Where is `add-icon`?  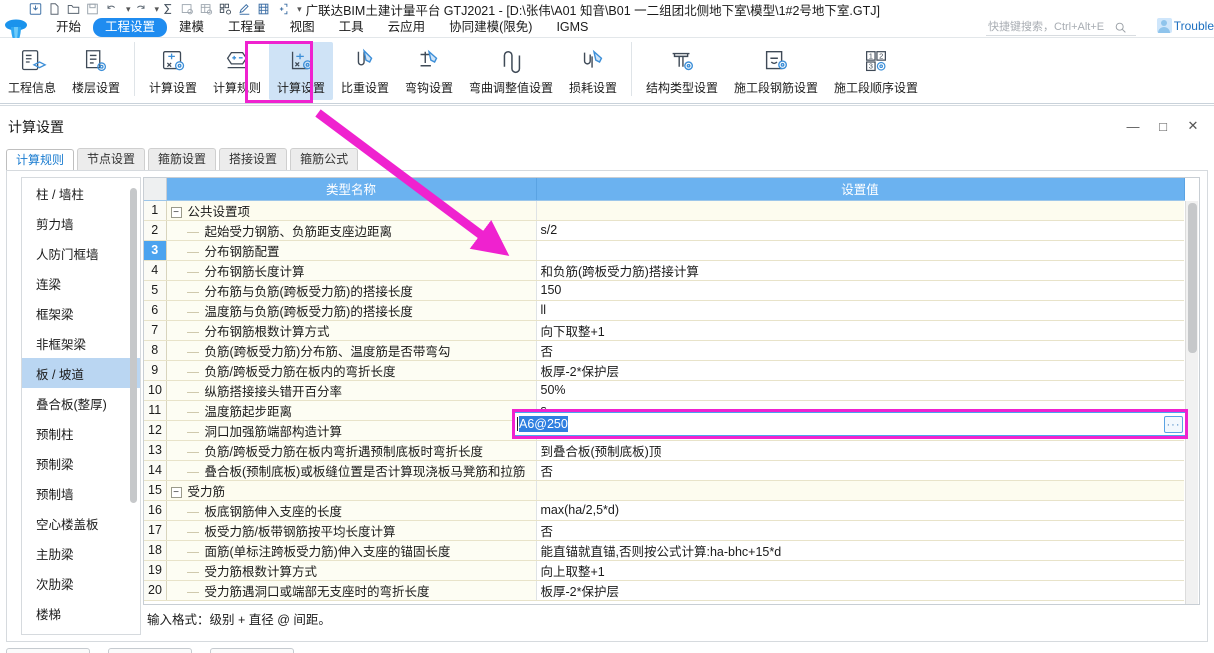 add-icon is located at coordinates (283, 9).